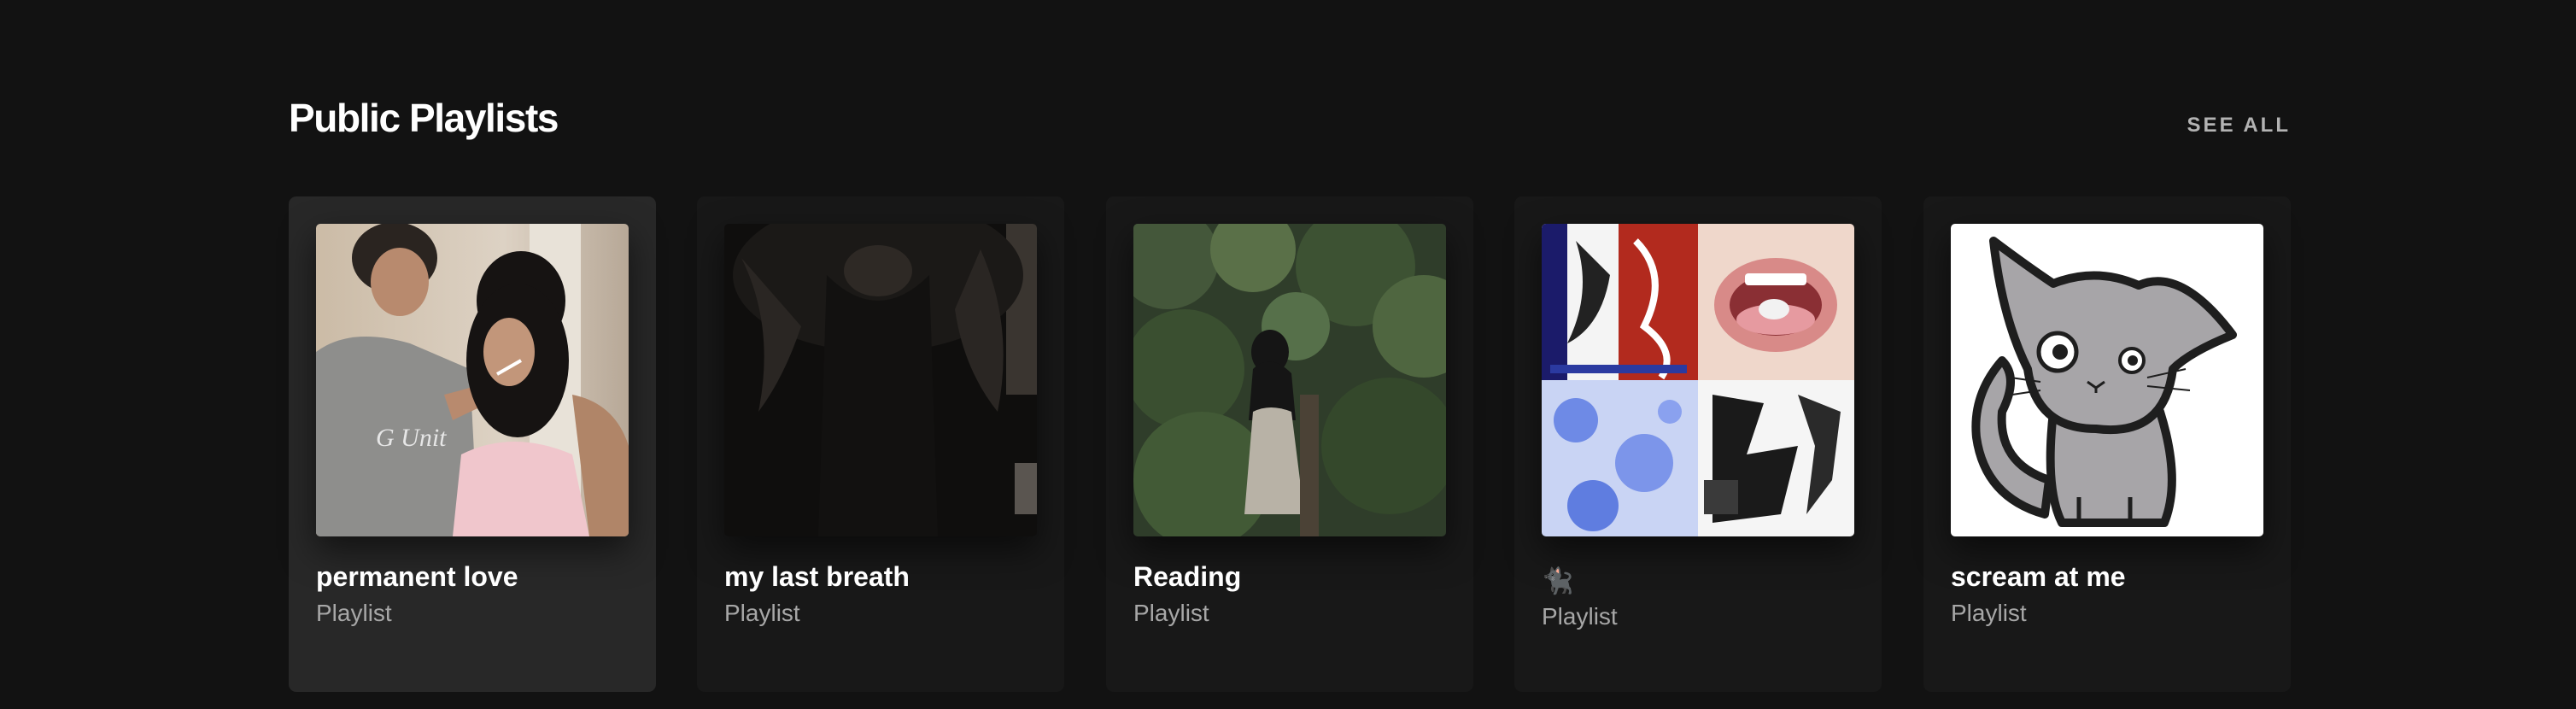 The image size is (2576, 709). I want to click on playlist-card-reading: Reading Playlist, so click(1289, 444).